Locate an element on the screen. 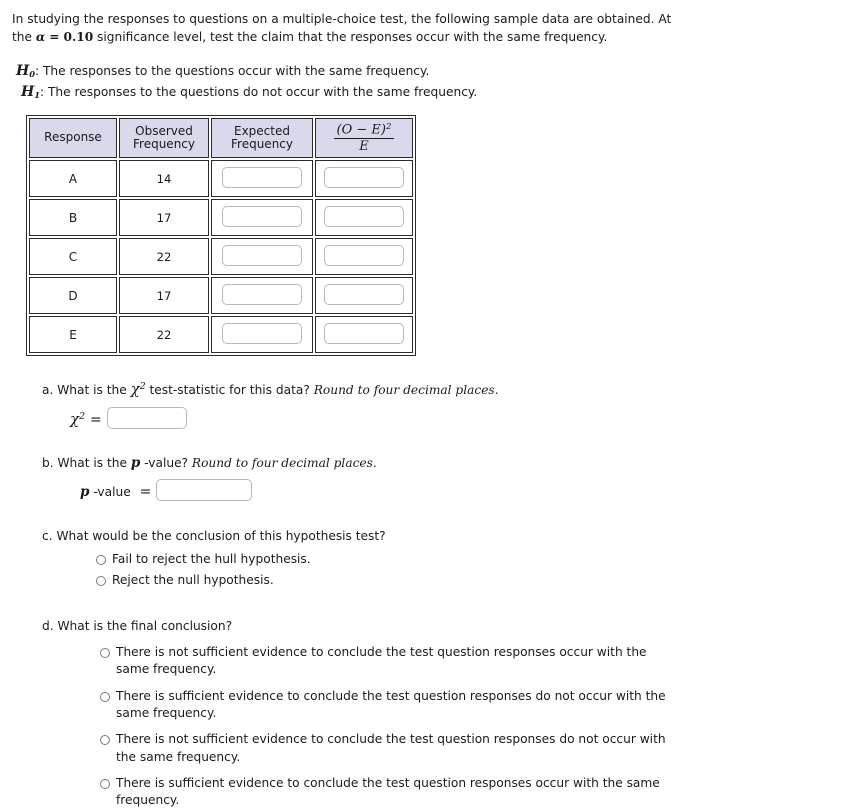 This screenshot has width=844, height=810. table-row: D 17 is located at coordinates (221, 296).